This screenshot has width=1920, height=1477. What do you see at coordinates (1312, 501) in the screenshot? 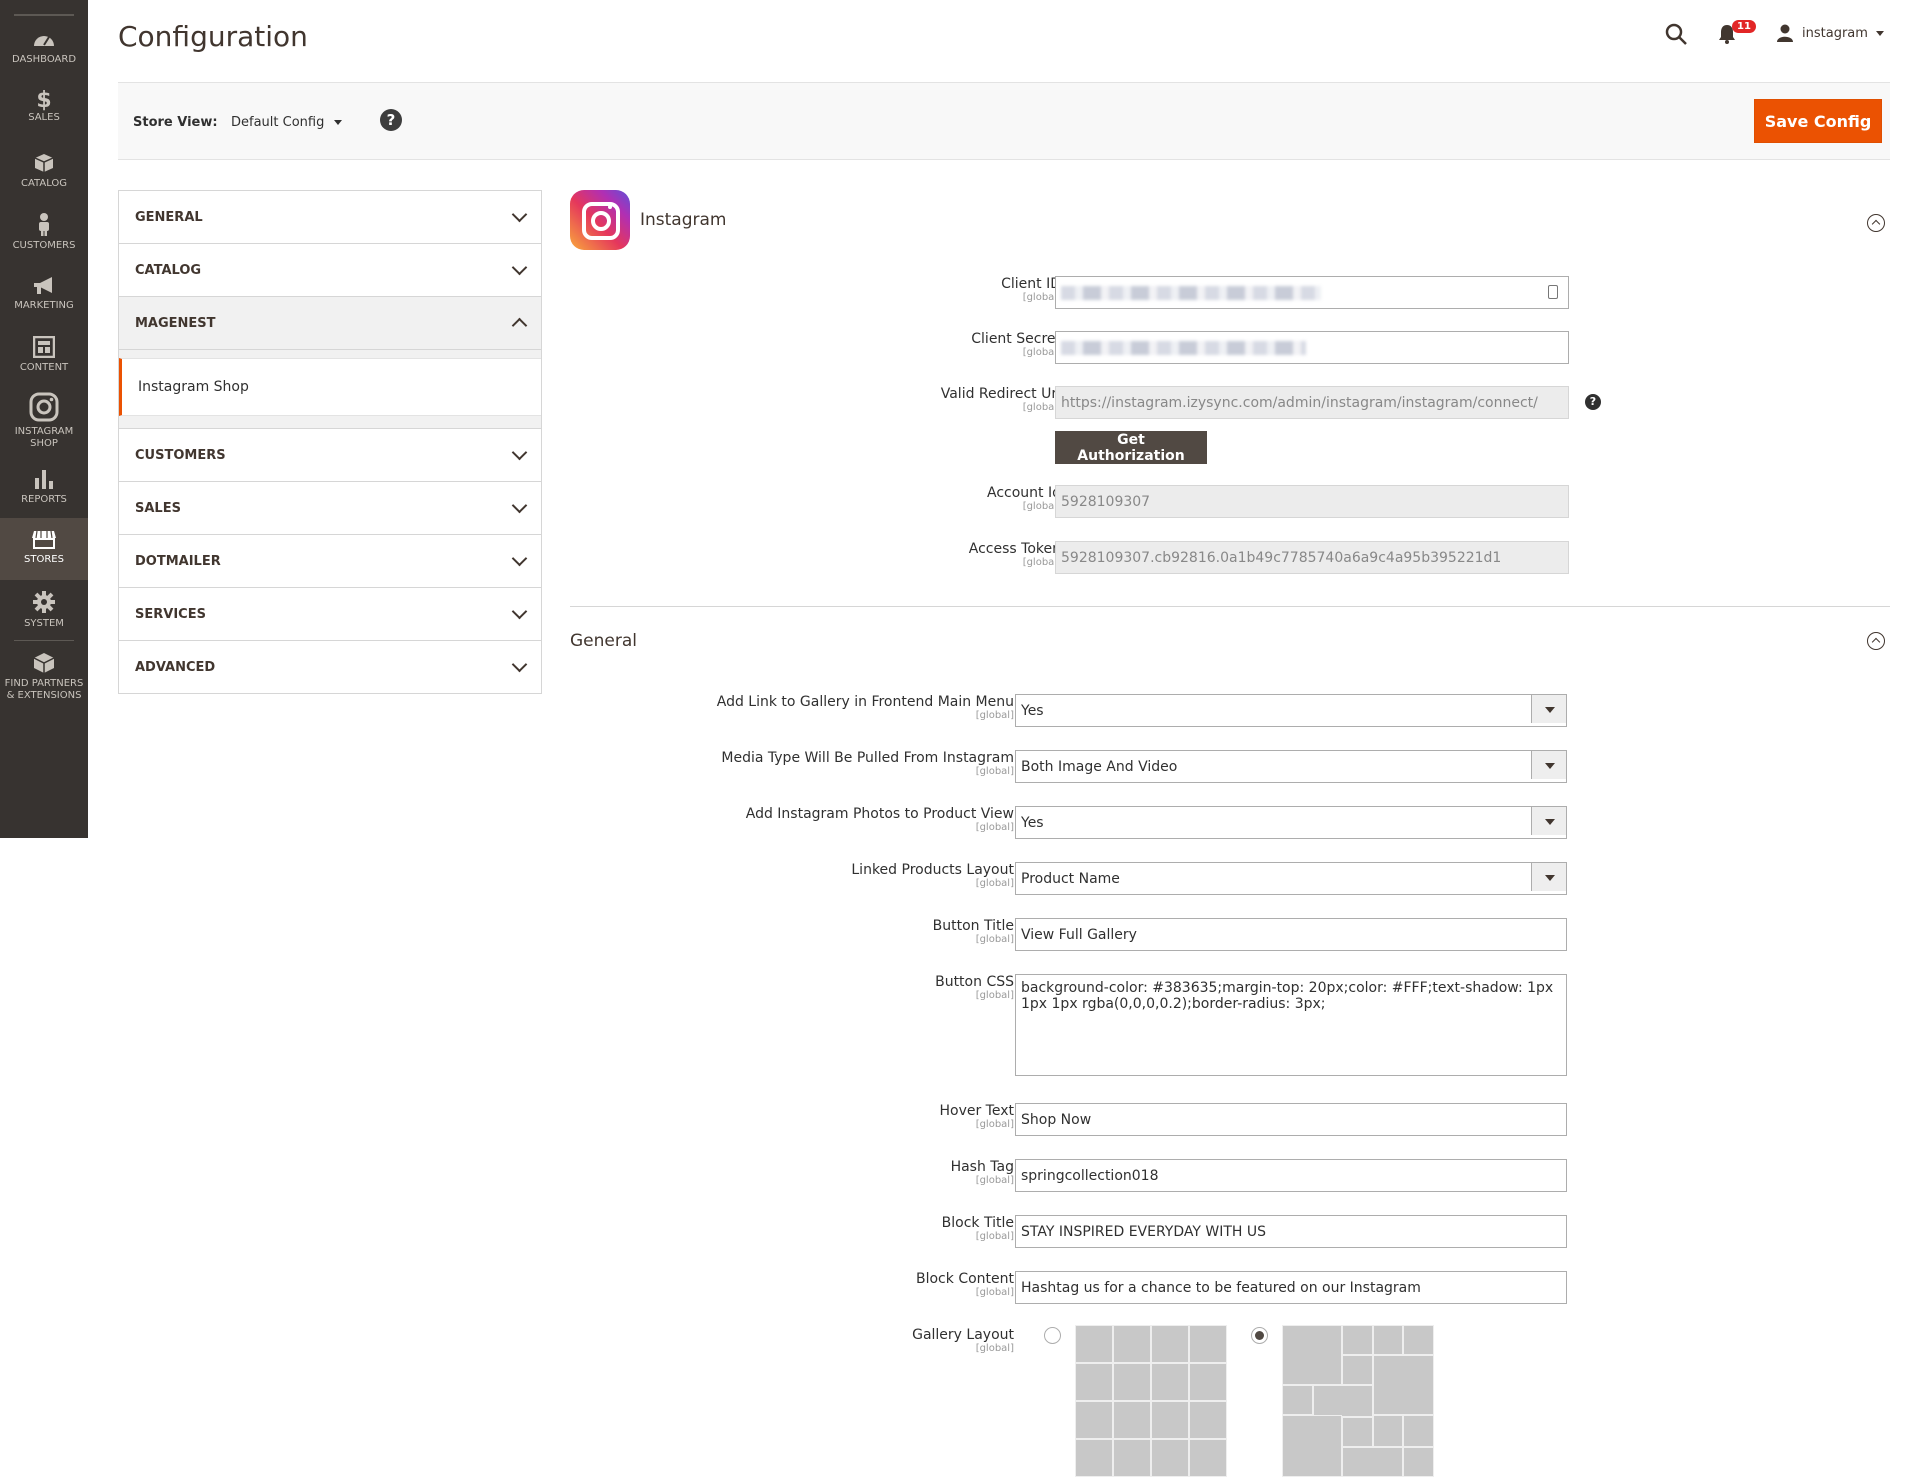
I see `account-id-input: 5928109307` at bounding box center [1312, 501].